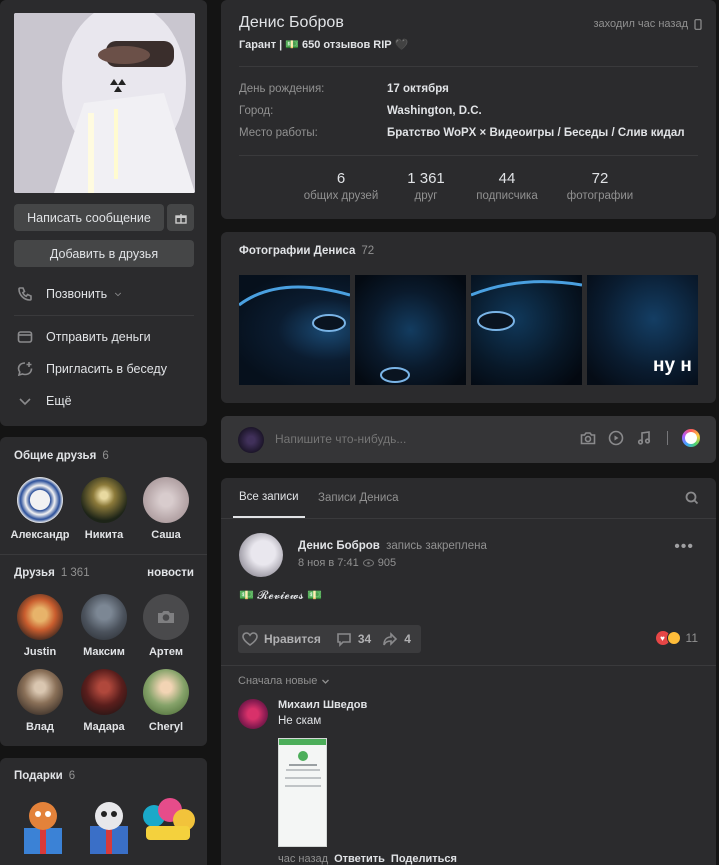 Image resolution: width=719 pixels, height=865 pixels. I want to click on counter-friends: 1 361 друг, so click(426, 186).